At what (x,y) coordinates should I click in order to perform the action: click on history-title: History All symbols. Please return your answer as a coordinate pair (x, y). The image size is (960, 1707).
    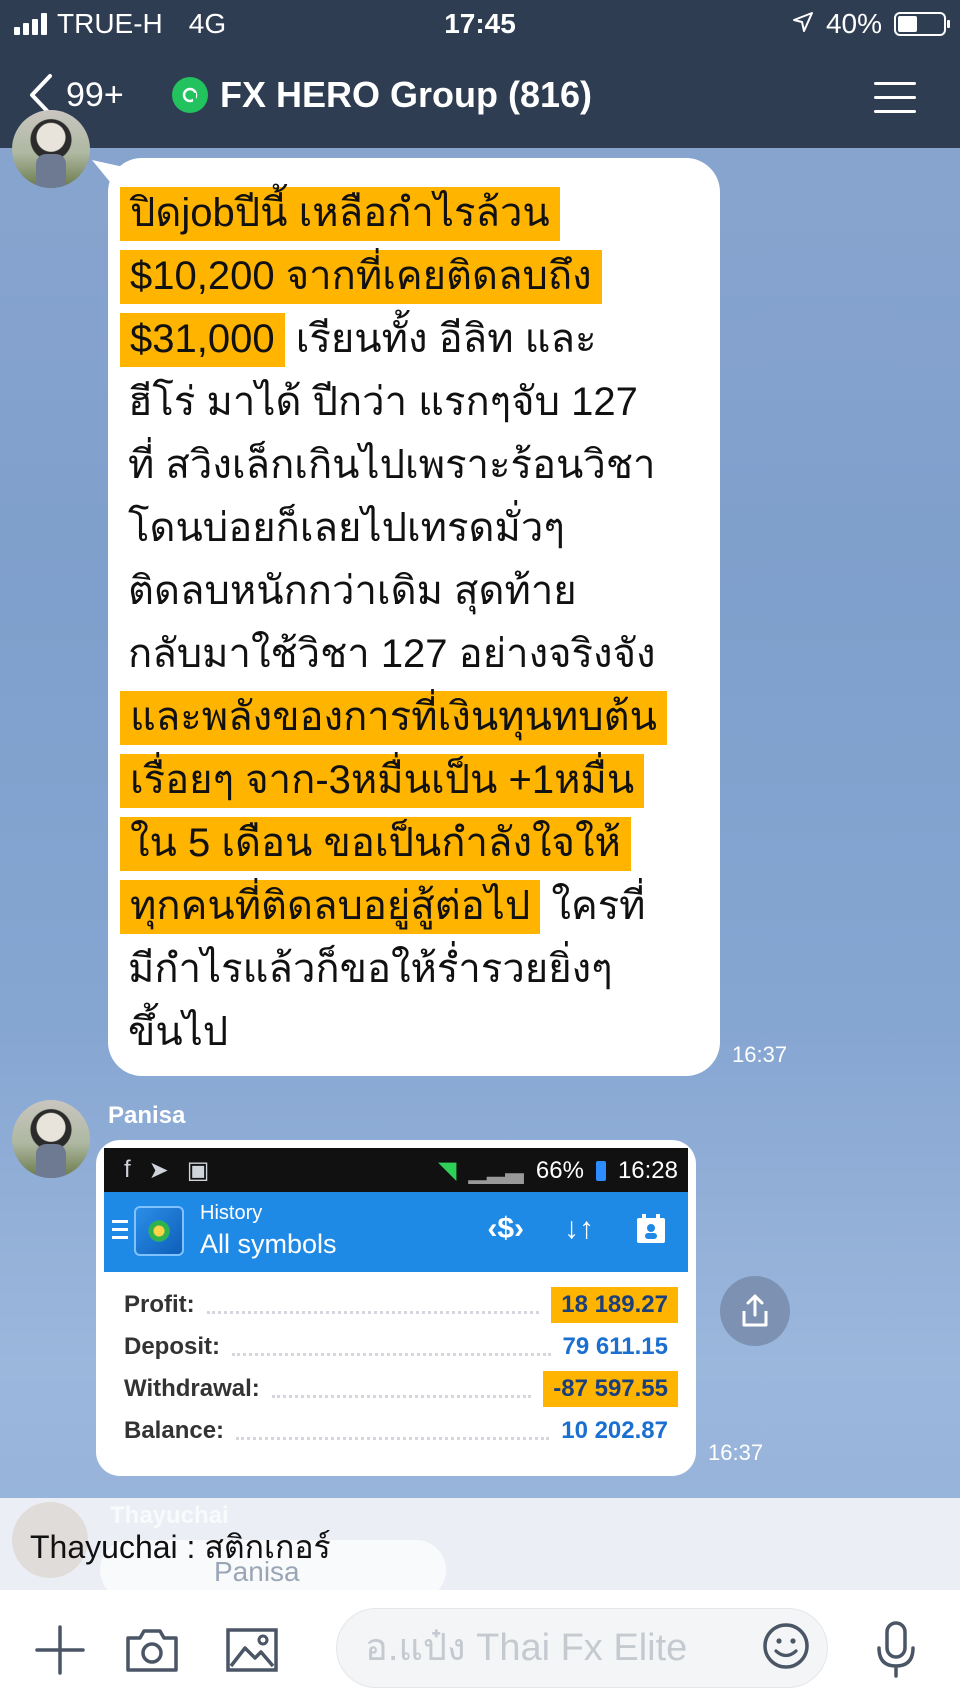
    Looking at the image, I should click on (268, 1231).